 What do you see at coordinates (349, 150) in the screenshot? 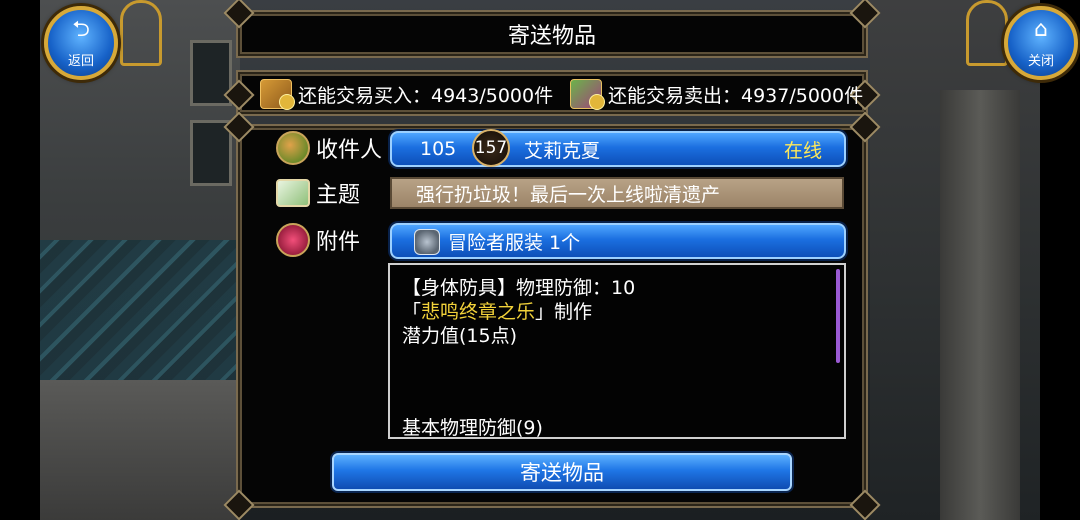
I see `recipient-label: 收件人` at bounding box center [349, 150].